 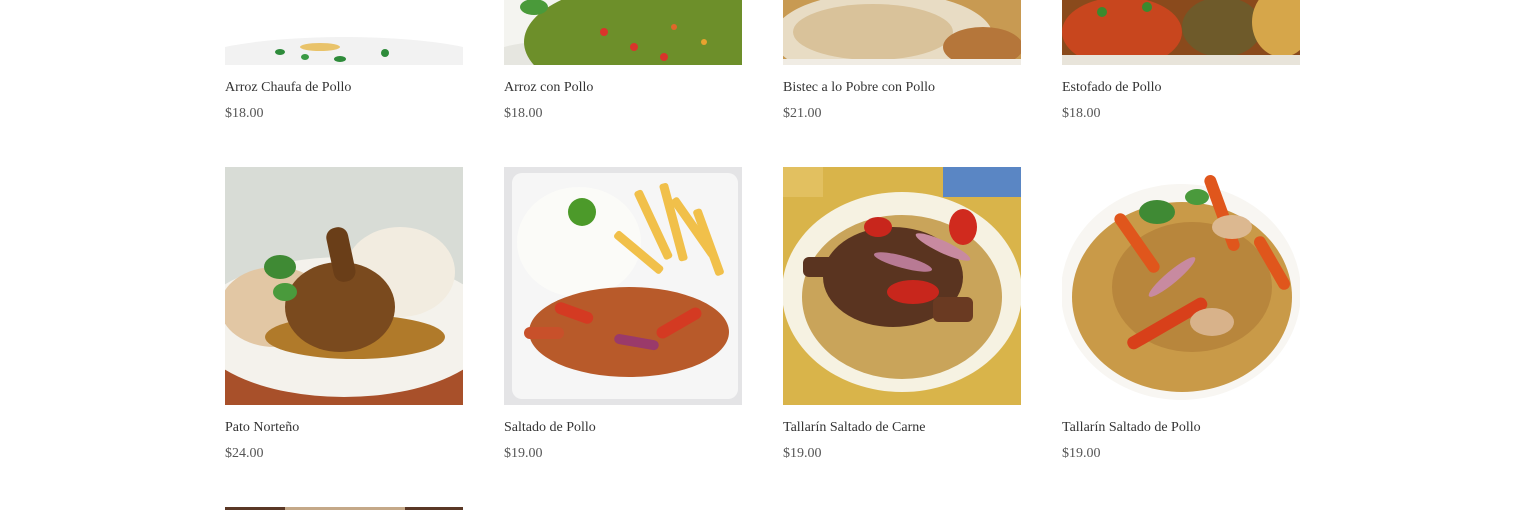 I want to click on arroz-chaufa-photo, so click(x=344, y=32).